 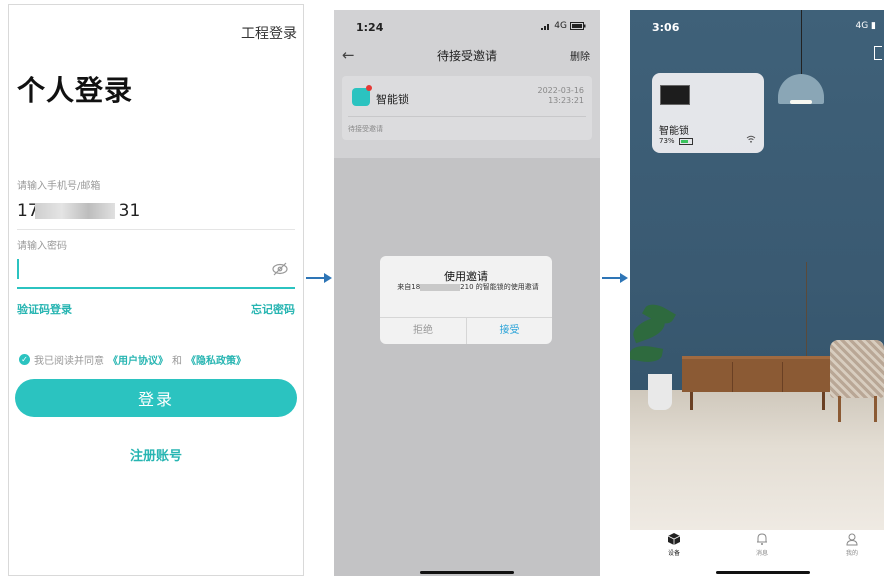 I want to click on invite-time: 13:23:21, so click(x=566, y=100).